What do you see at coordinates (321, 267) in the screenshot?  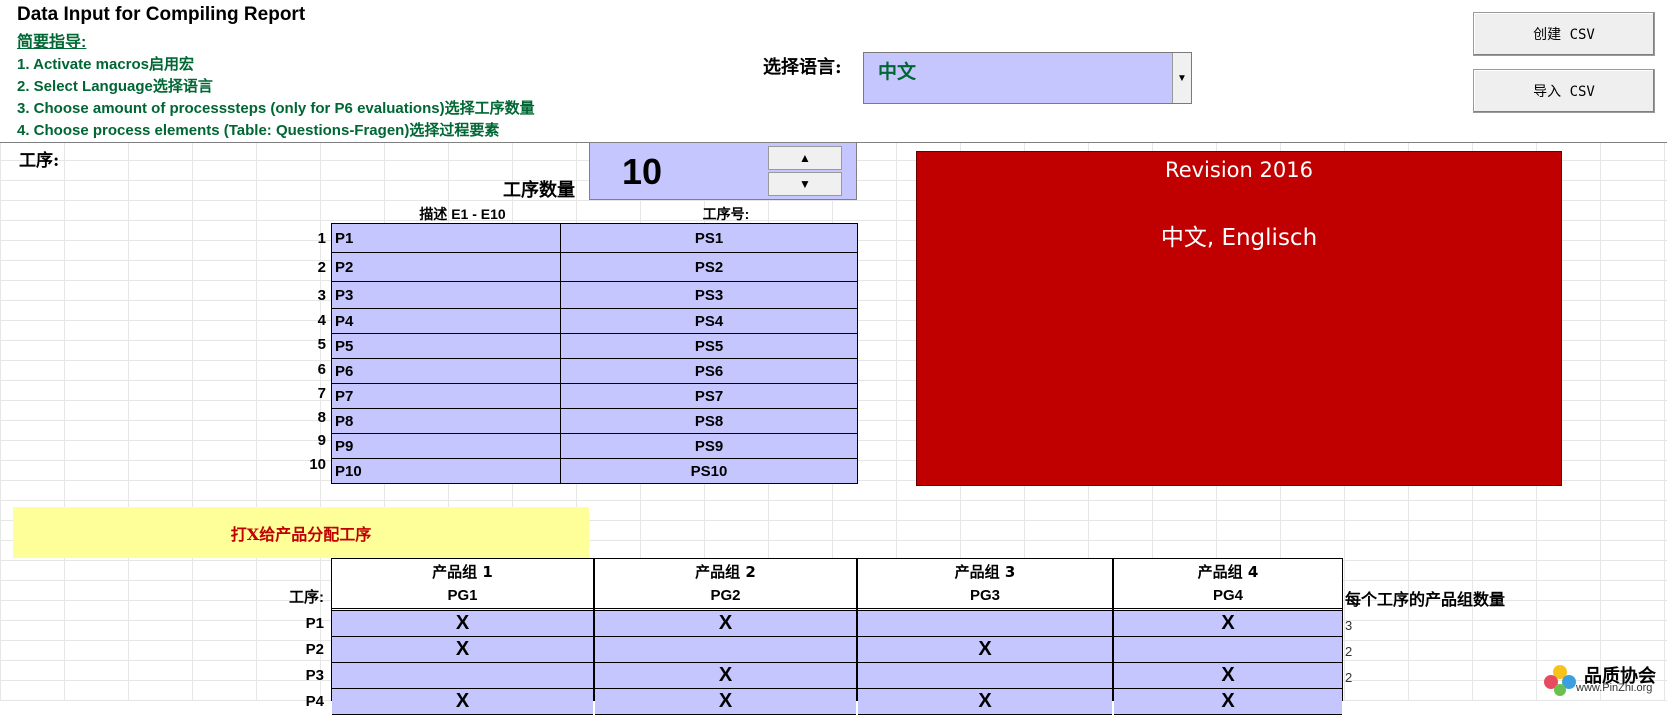 I see `process-row-number: 2` at bounding box center [321, 267].